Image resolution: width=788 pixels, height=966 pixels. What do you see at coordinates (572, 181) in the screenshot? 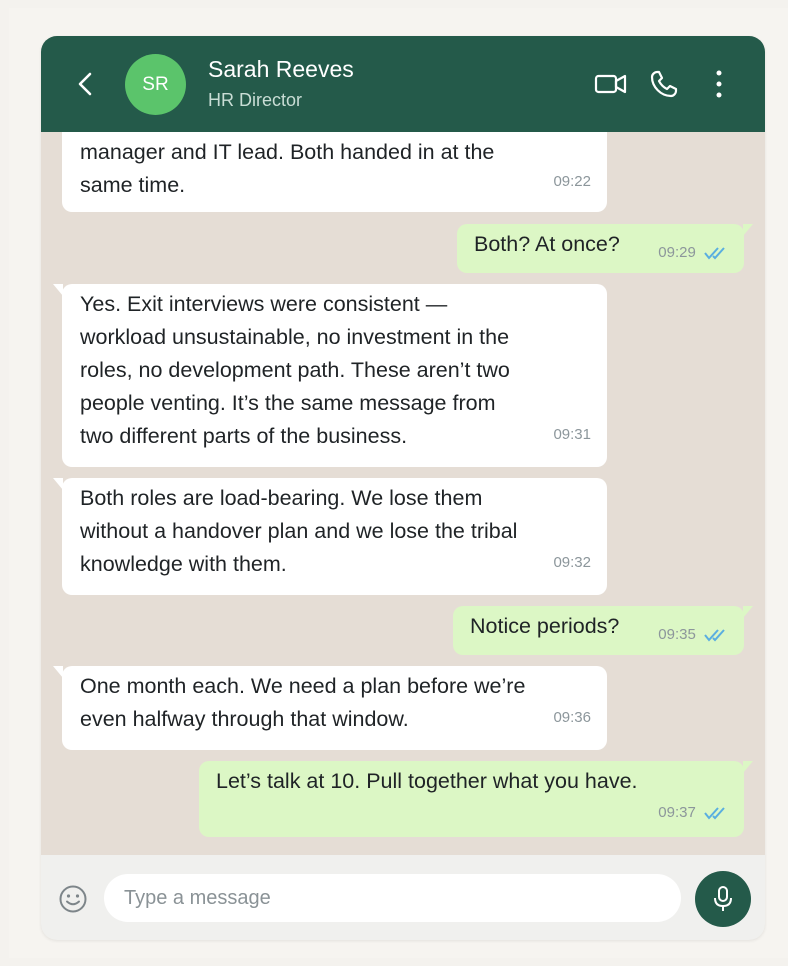
I see `message-time: 09:22` at bounding box center [572, 181].